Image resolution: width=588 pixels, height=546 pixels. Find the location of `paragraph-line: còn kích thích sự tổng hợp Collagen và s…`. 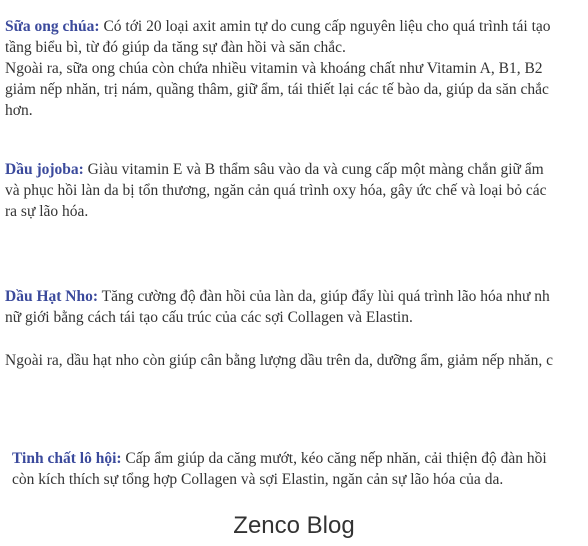

paragraph-line: còn kích thích sự tổng hợp Collagen và s… is located at coordinates (258, 479).